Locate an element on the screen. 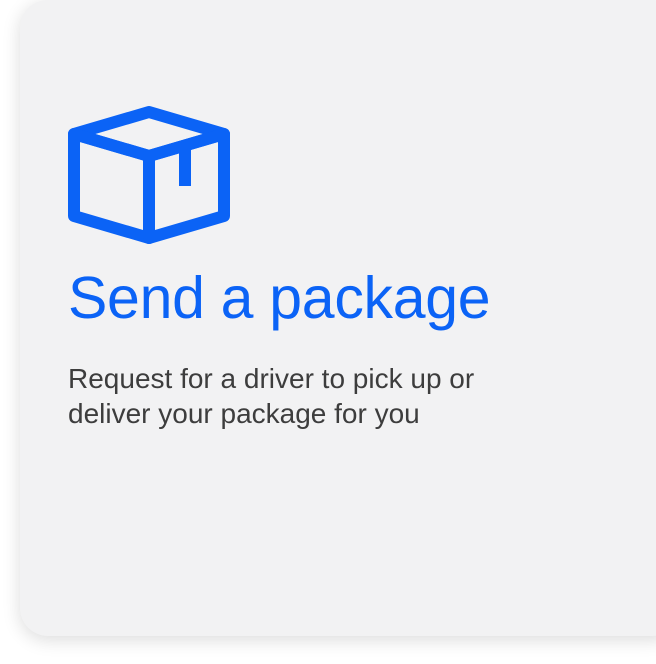 This screenshot has height=664, width=656. card-title: Send a package is located at coordinates (279, 298).